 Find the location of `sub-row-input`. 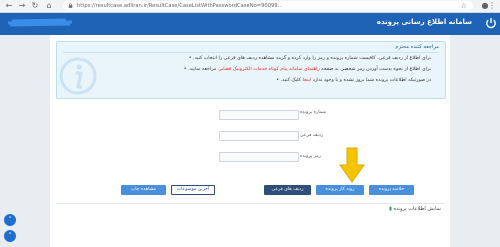

sub-row-input is located at coordinates (259, 136).